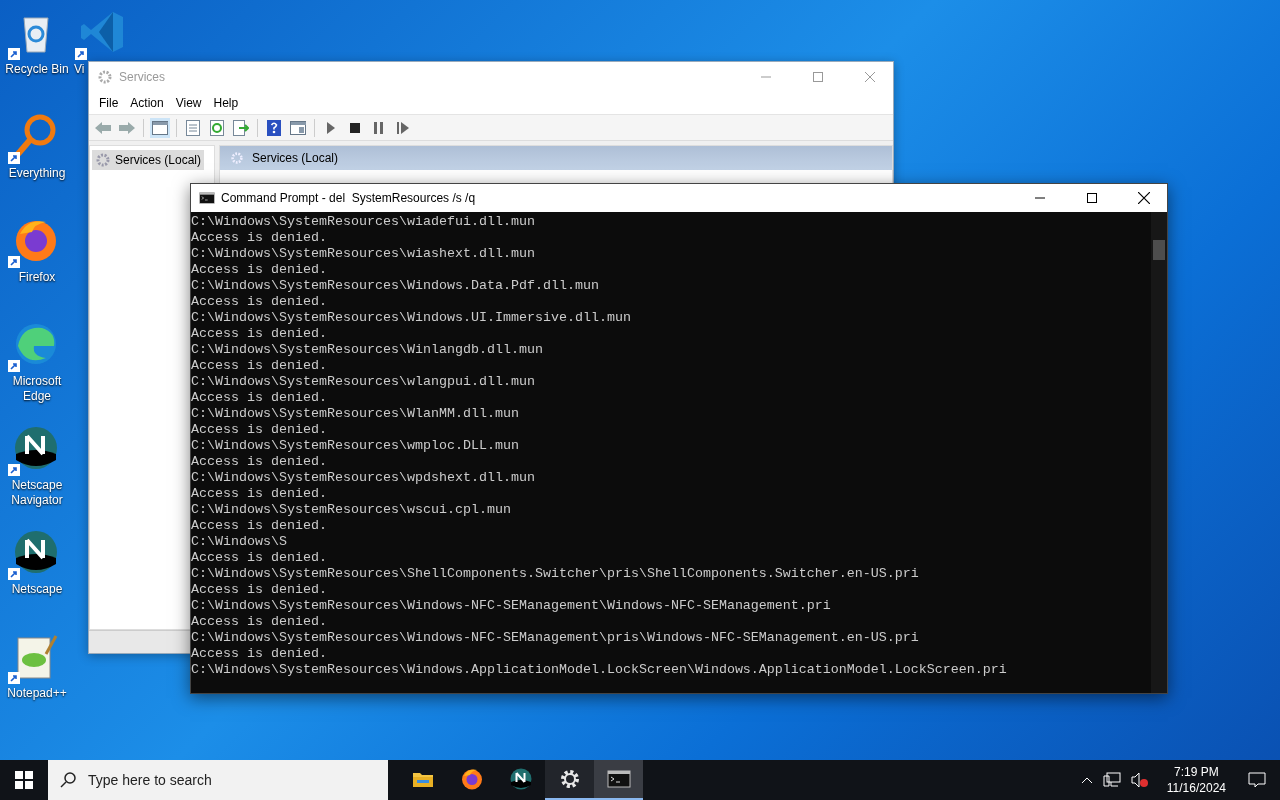  I want to click on desktop-icon-label: Recycle Bin, so click(37, 69).